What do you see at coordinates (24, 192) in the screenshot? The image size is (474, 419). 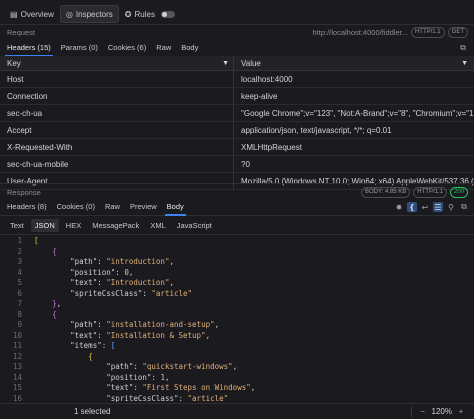 I see `response-section-label: Response` at bounding box center [24, 192].